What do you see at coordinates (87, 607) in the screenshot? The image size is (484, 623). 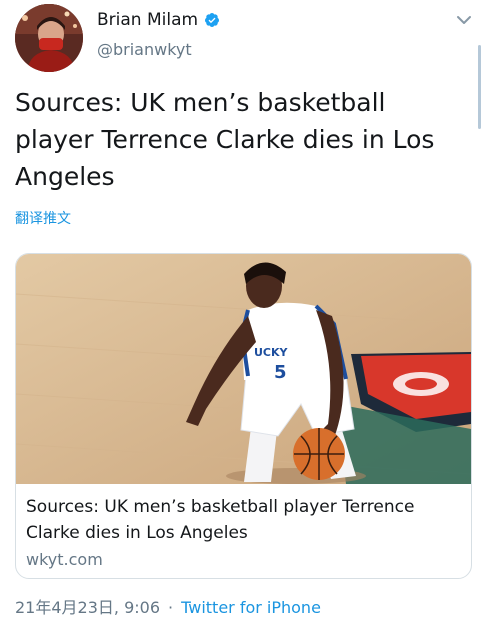 I see `timestamp: 21年4月23日, 9:06` at bounding box center [87, 607].